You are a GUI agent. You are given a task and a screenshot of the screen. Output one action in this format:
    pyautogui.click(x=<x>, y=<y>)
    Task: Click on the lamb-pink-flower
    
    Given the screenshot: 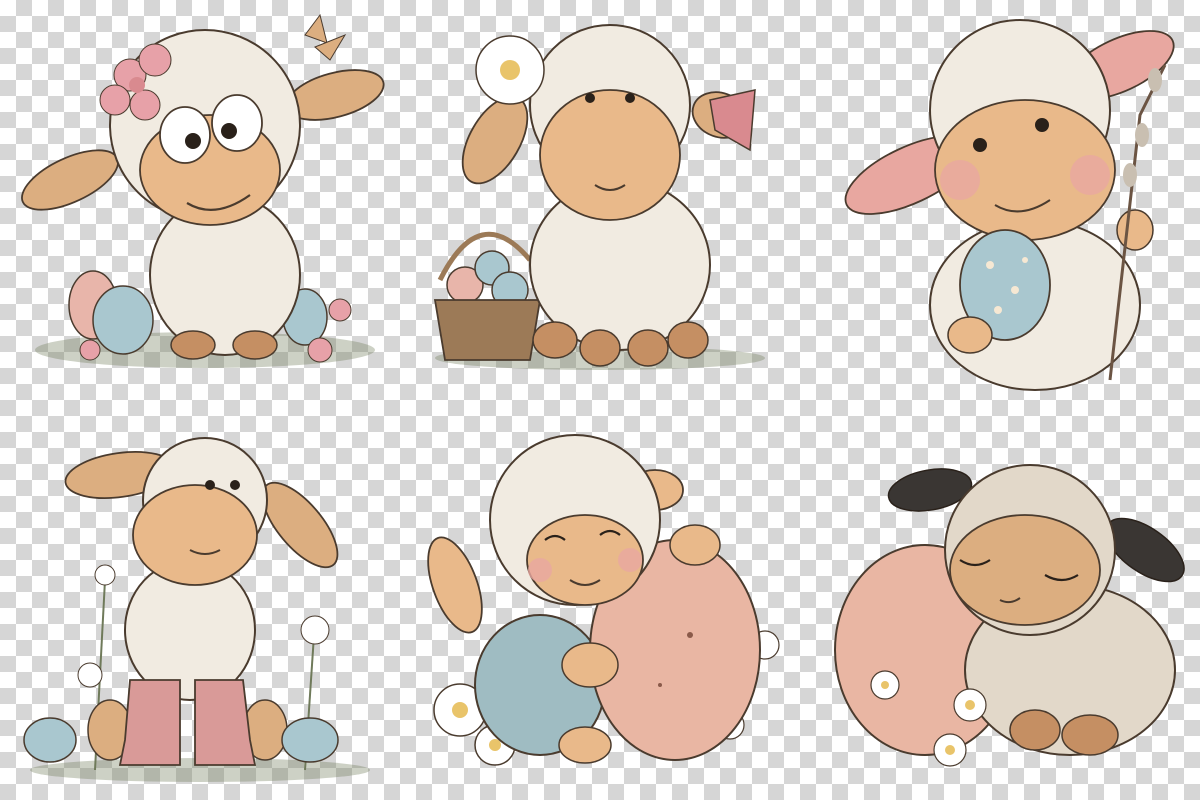 What is the action you would take?
    pyautogui.click(x=200, y=190)
    